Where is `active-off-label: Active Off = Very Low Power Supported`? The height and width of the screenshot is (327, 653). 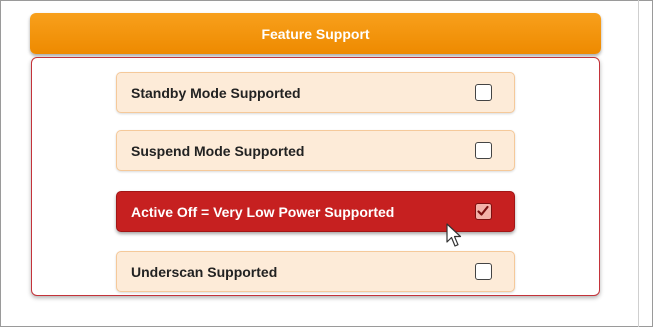
active-off-label: Active Off = Very Low Power Supported is located at coordinates (263, 211).